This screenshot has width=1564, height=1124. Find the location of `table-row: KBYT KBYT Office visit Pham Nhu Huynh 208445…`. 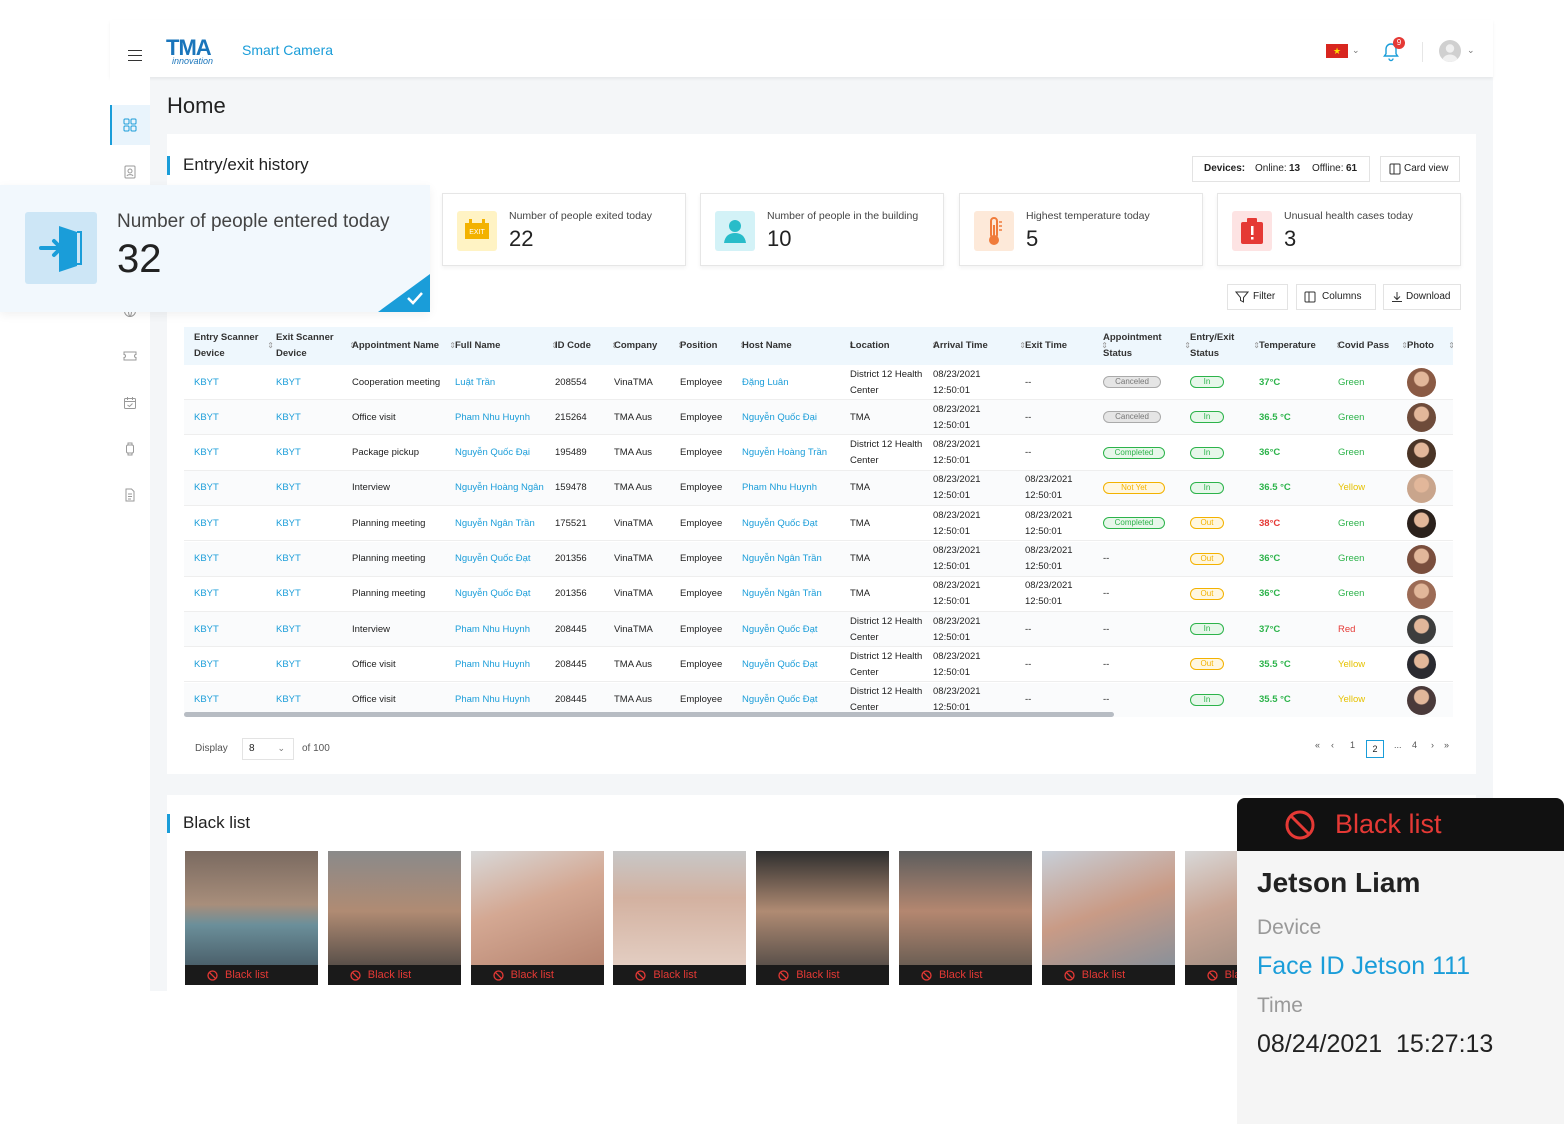

table-row: KBYT KBYT Office visit Pham Nhu Huynh 208445… is located at coordinates (818, 665).